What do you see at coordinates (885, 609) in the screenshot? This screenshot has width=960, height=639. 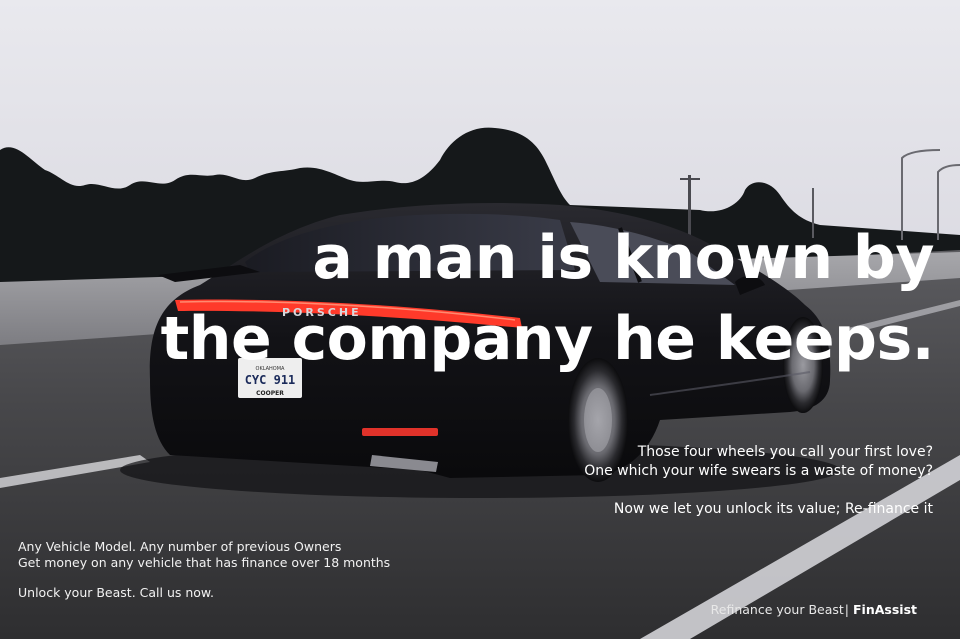 I see `brand-name: FinAssist` at bounding box center [885, 609].